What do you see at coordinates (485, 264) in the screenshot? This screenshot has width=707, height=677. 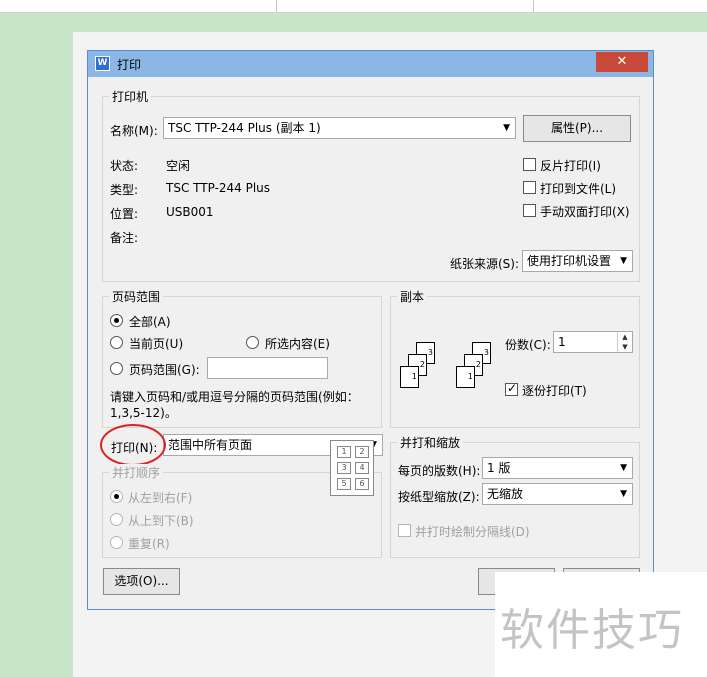 I see `paper-source-label: 纸张来源(S):` at bounding box center [485, 264].